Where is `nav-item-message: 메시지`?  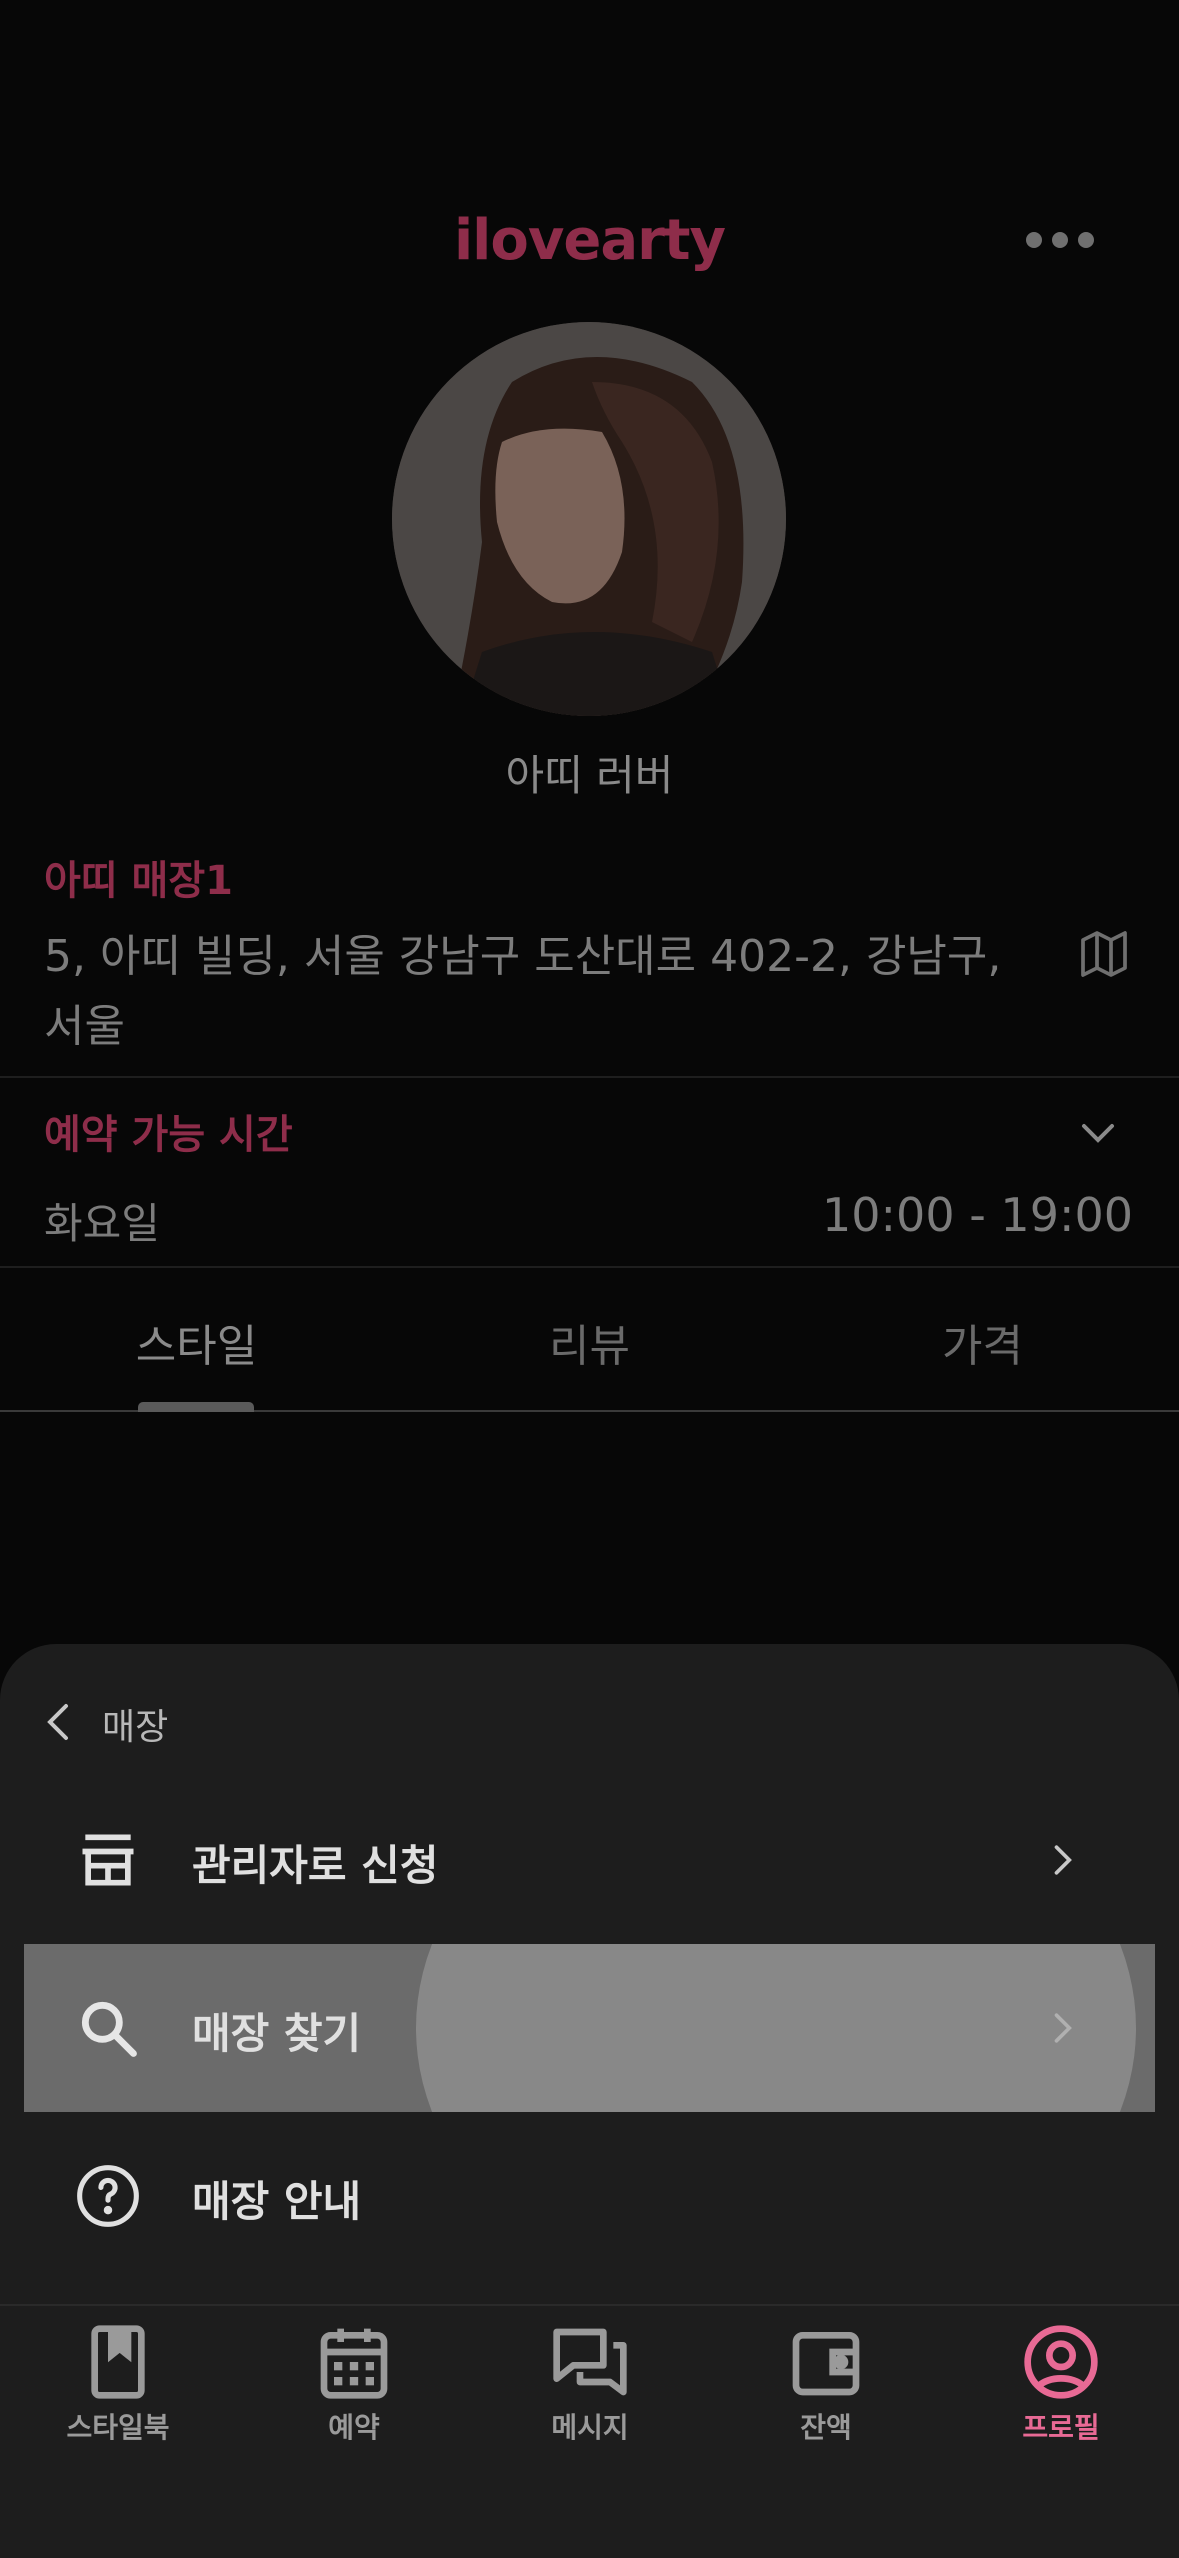 nav-item-message: 메시지 is located at coordinates (590, 2387).